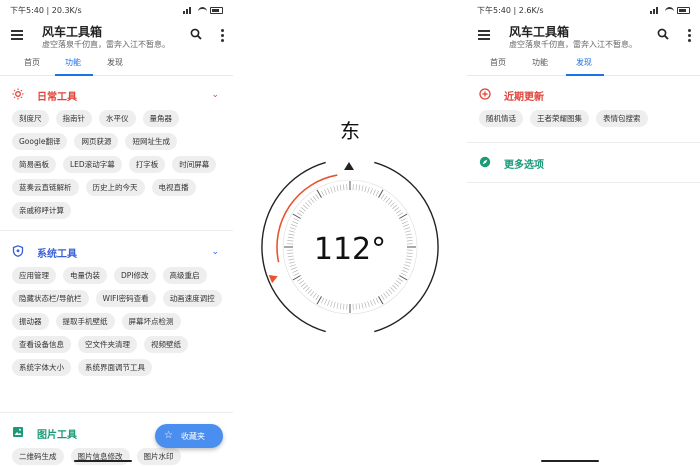 The width and height of the screenshot is (700, 466). I want to click on tool-chip: 打字板, so click(147, 164).